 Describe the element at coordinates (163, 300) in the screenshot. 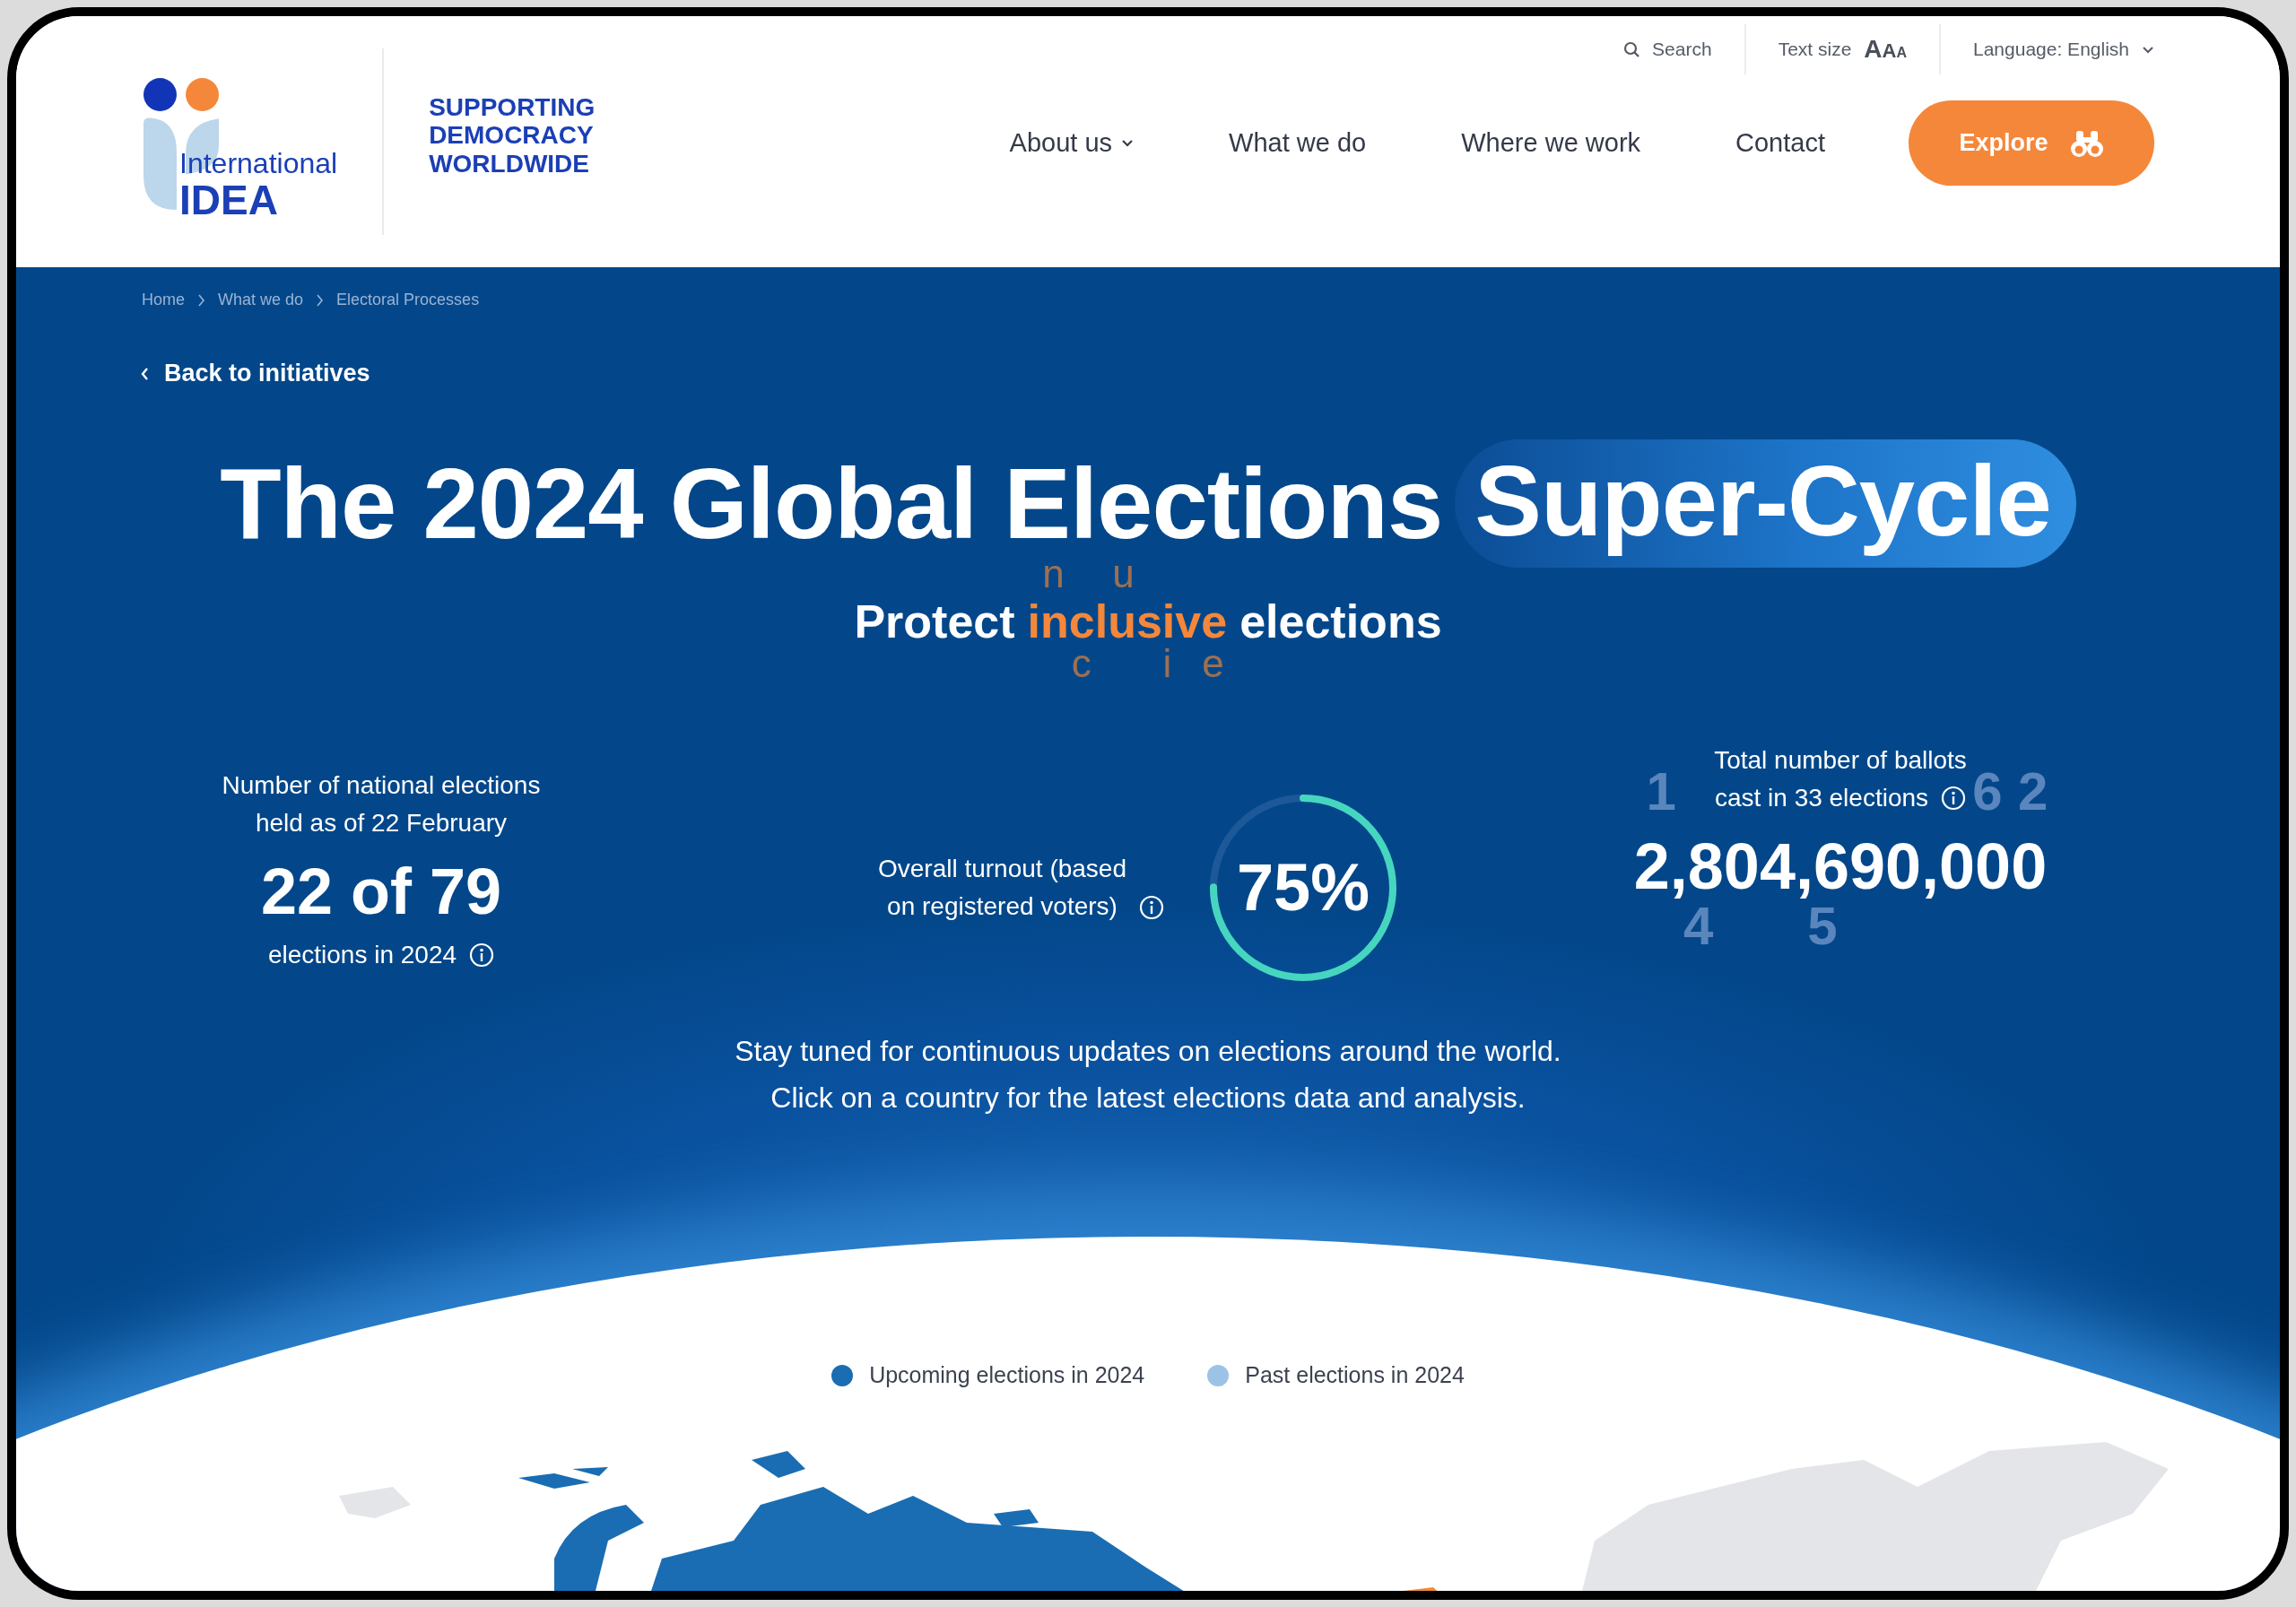

I see `breadcrumb-link: Home` at that location.